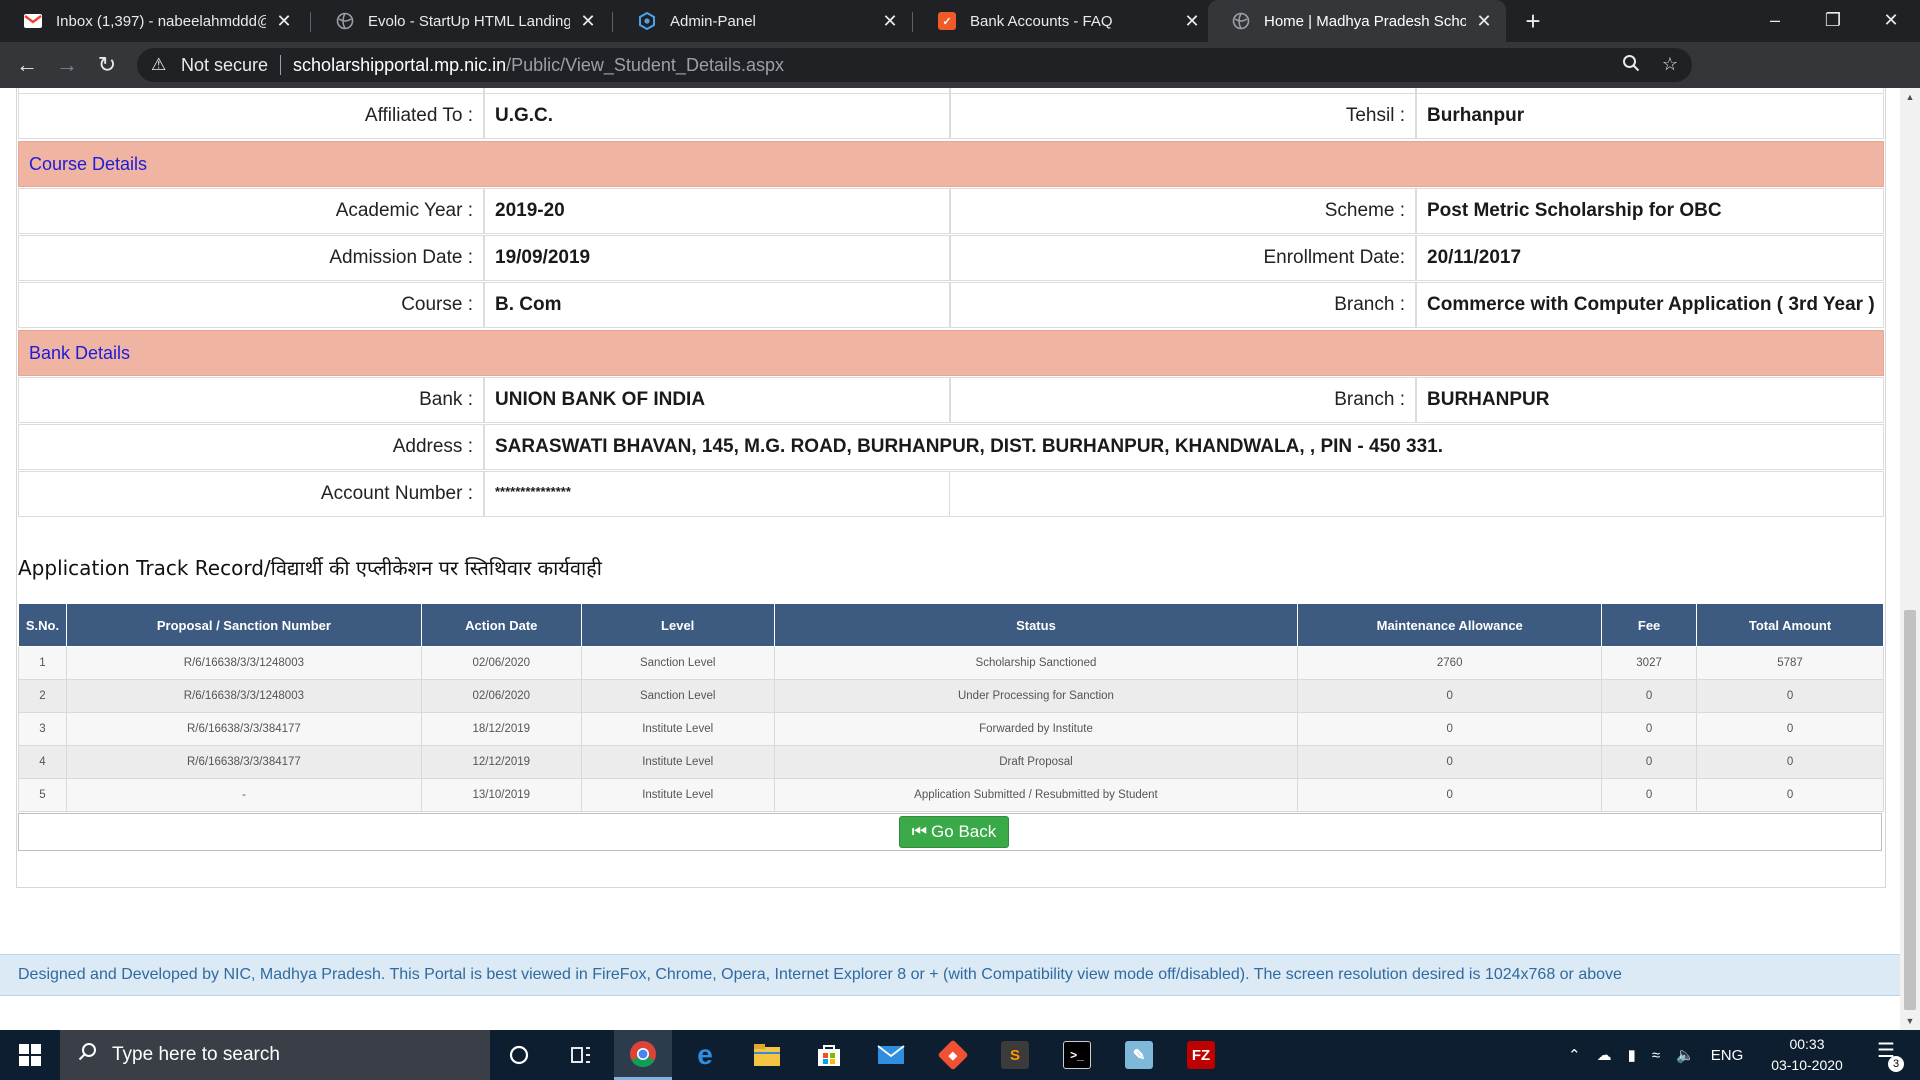  I want to click on language-indicator: ENG, so click(1727, 1055).